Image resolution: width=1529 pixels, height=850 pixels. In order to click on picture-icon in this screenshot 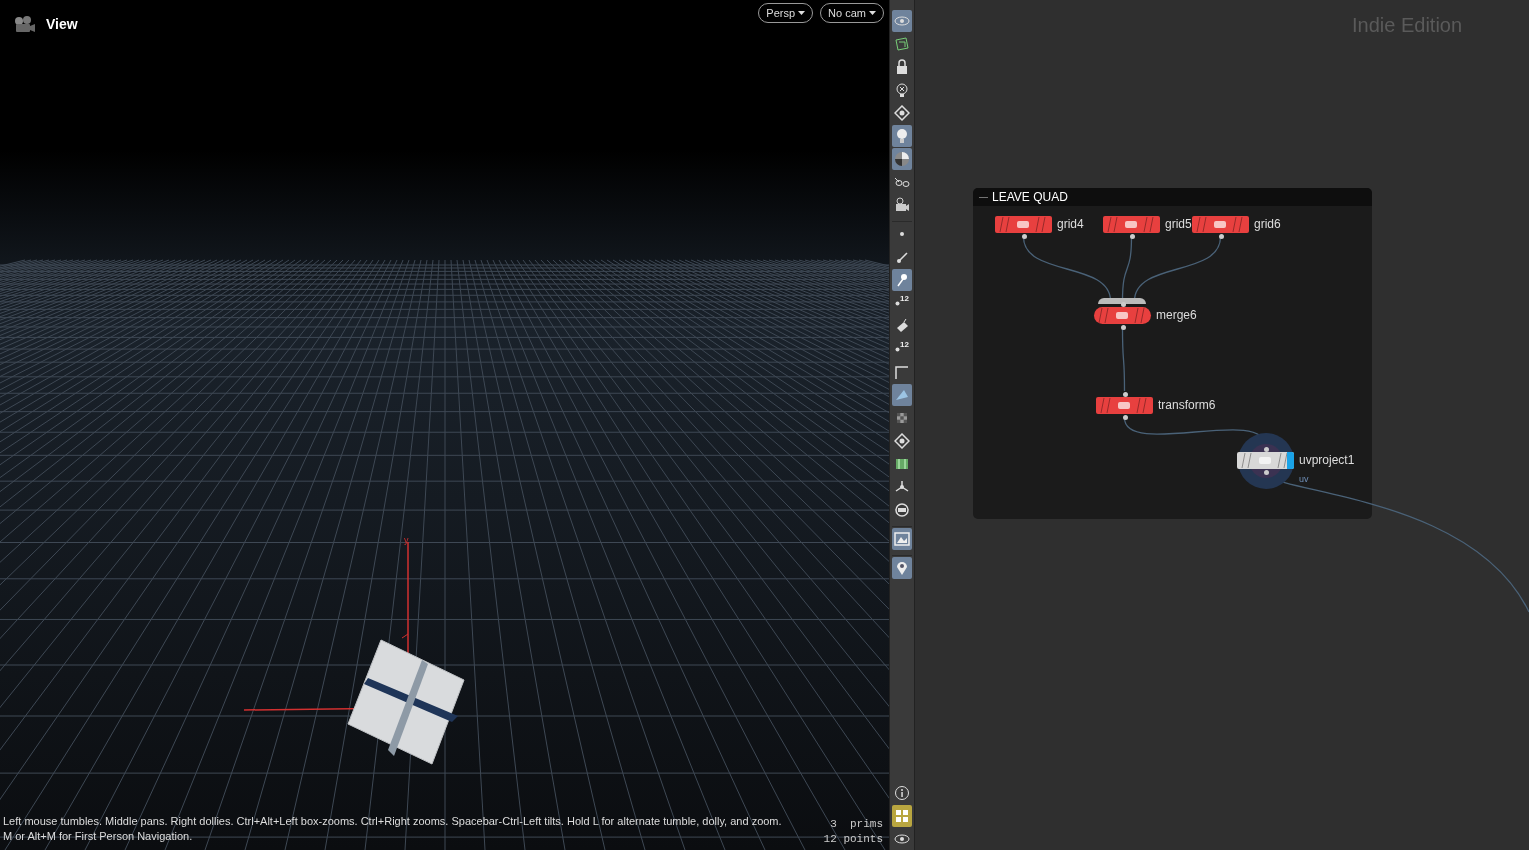, I will do `click(902, 539)`.